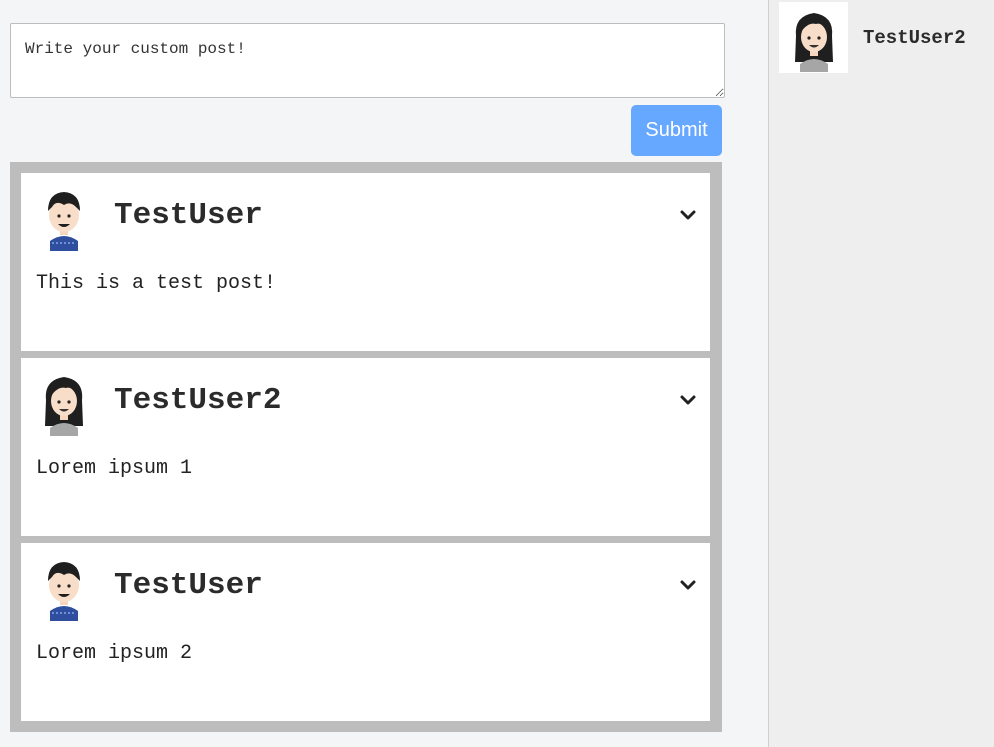 This screenshot has width=994, height=747. What do you see at coordinates (198, 400) in the screenshot?
I see `post-author-name: TestUser2` at bounding box center [198, 400].